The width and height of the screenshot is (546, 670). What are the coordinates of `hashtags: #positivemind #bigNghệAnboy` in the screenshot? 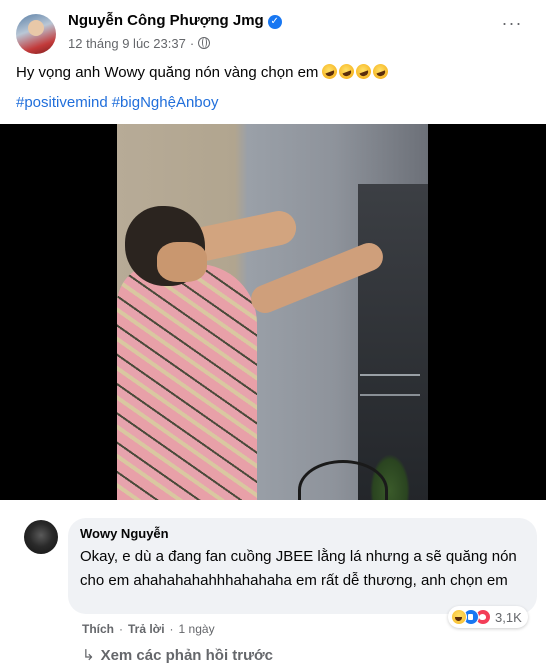 It's located at (119, 102).